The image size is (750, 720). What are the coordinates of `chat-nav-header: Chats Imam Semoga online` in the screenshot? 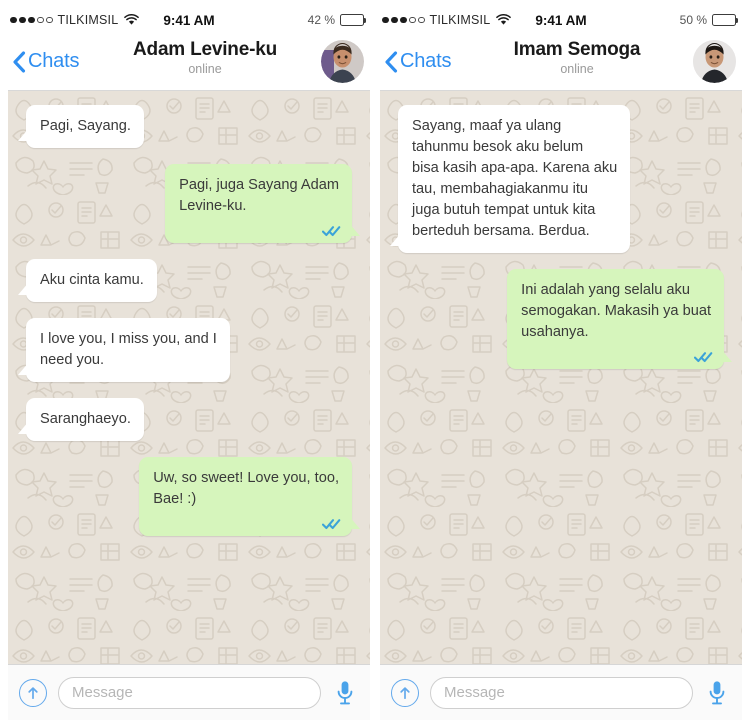 It's located at (561, 62).